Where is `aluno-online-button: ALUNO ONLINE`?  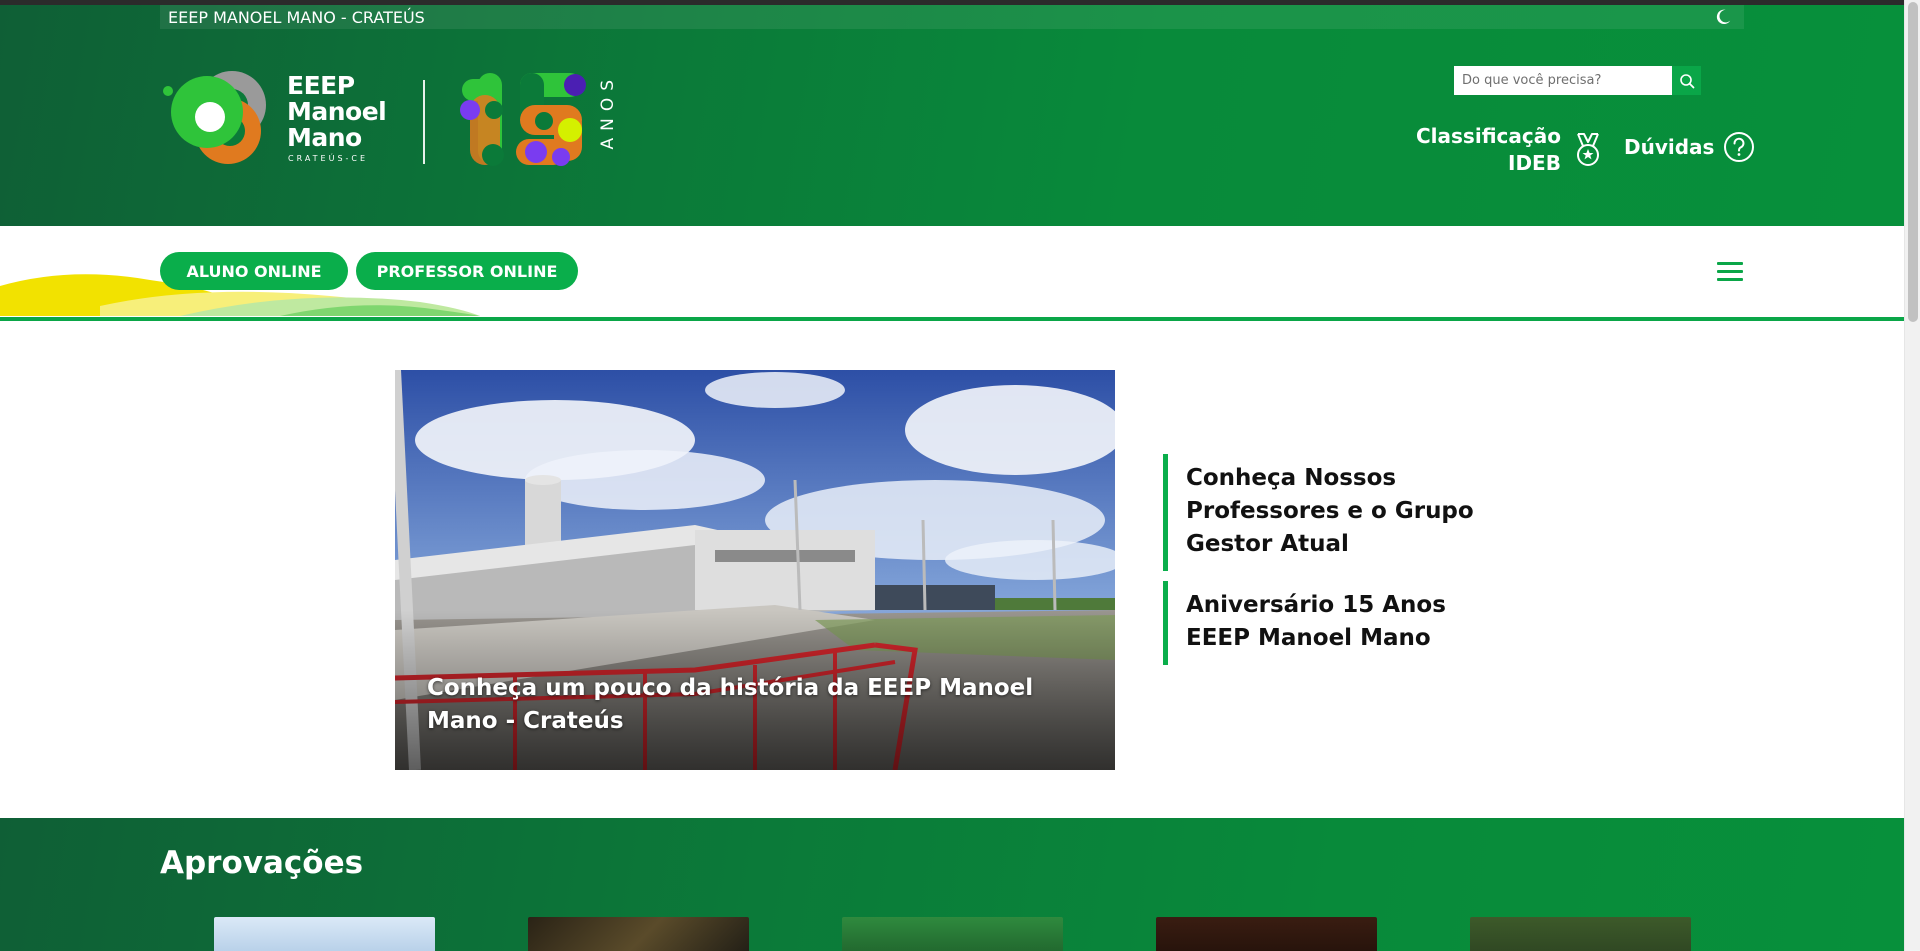
aluno-online-button: ALUNO ONLINE is located at coordinates (254, 271).